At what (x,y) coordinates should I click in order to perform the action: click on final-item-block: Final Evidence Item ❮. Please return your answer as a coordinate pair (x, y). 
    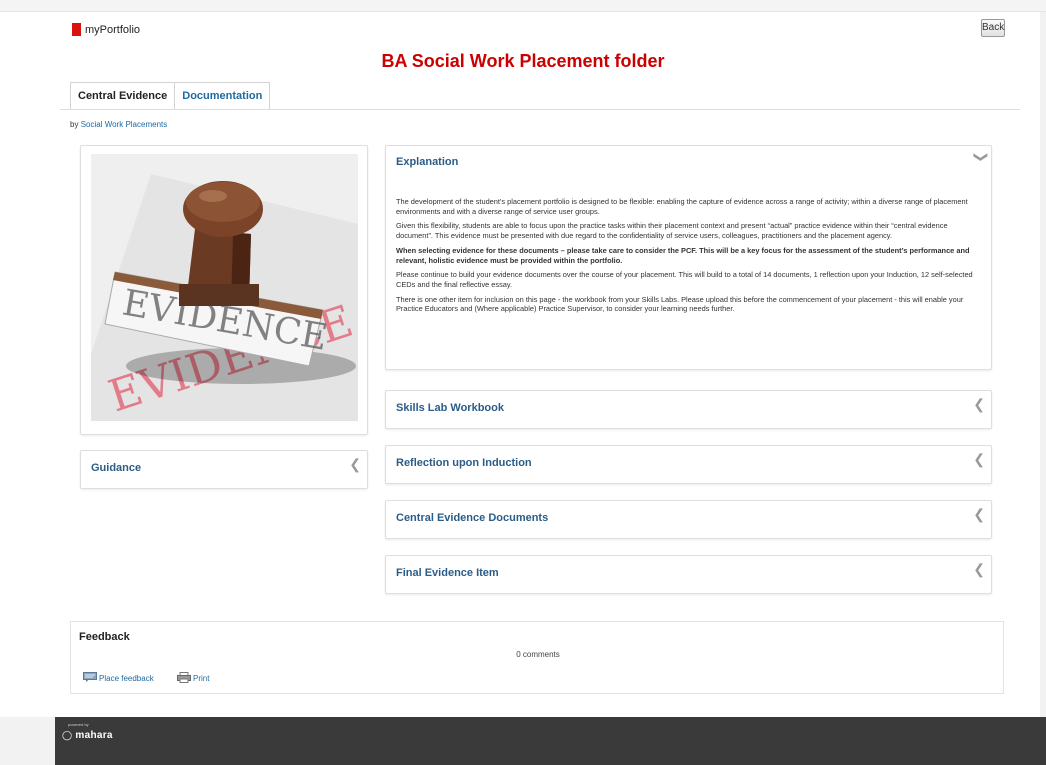
    Looking at the image, I should click on (688, 574).